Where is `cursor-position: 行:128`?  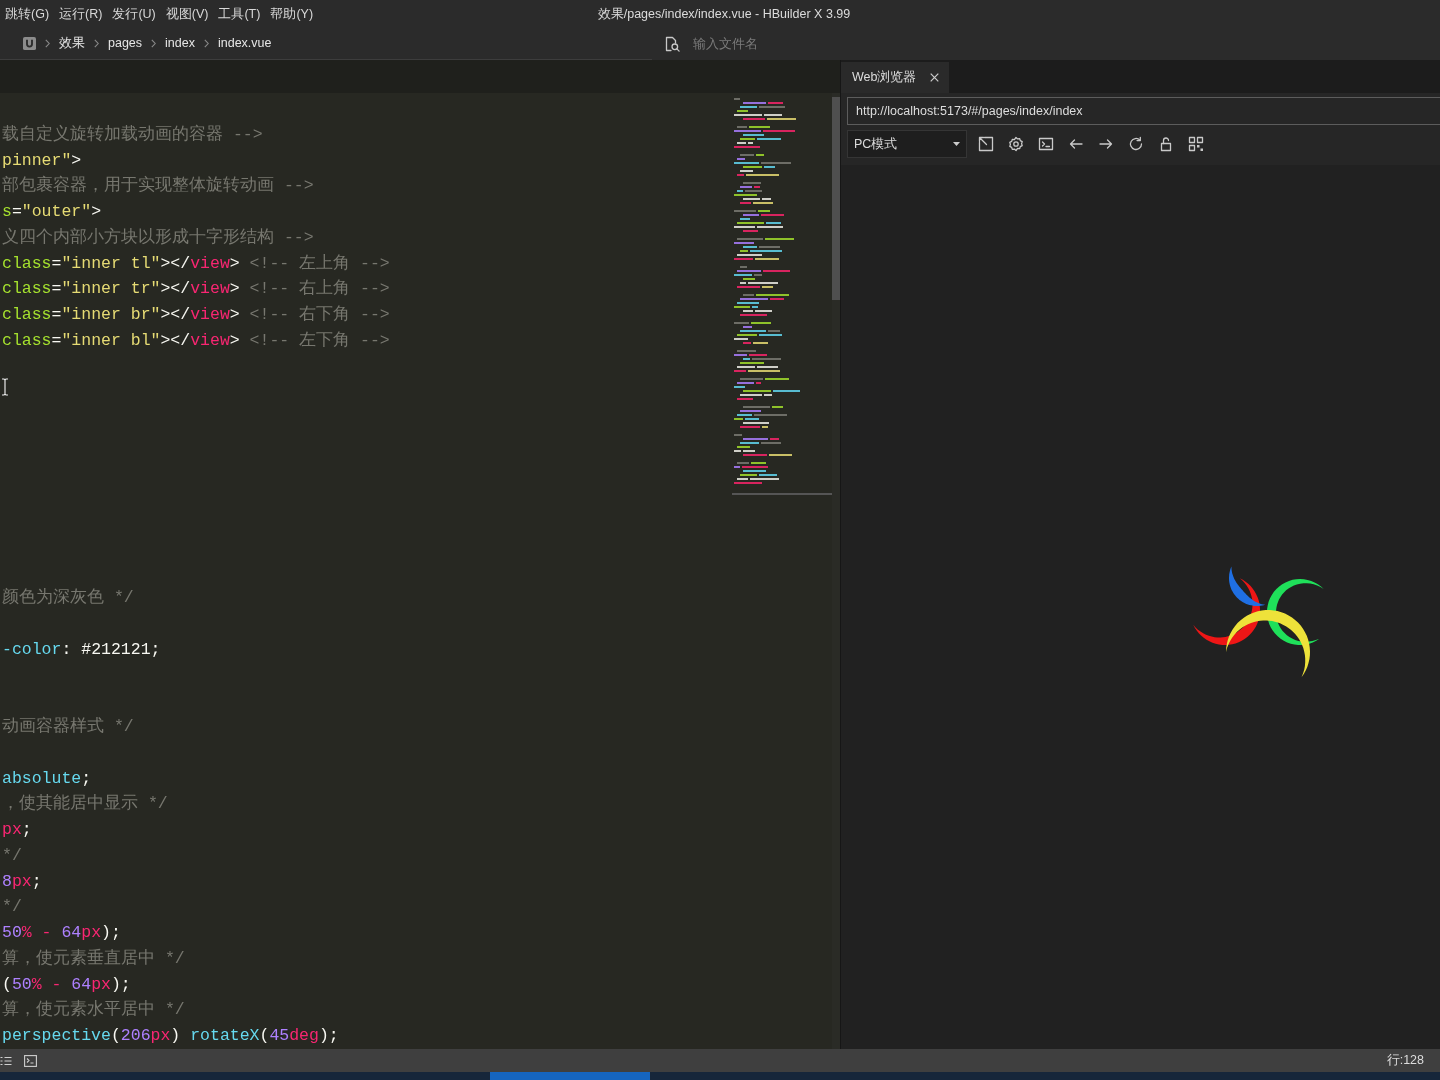 cursor-position: 行:128 is located at coordinates (1405, 1061).